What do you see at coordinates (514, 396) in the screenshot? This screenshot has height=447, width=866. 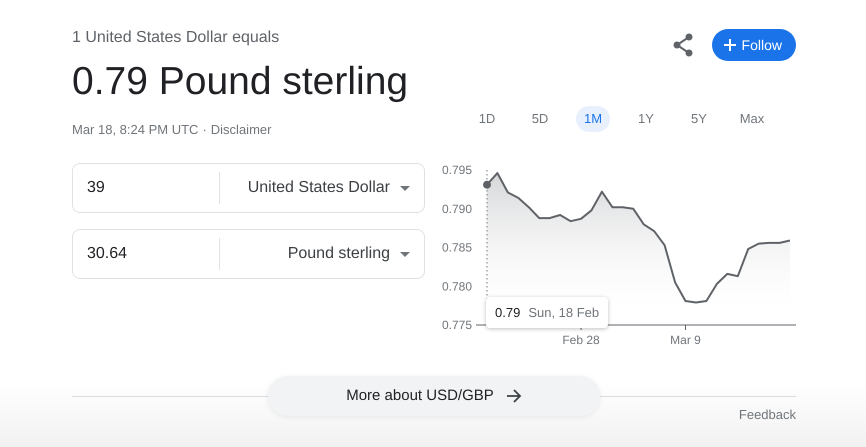 I see `arrow-right-icon` at bounding box center [514, 396].